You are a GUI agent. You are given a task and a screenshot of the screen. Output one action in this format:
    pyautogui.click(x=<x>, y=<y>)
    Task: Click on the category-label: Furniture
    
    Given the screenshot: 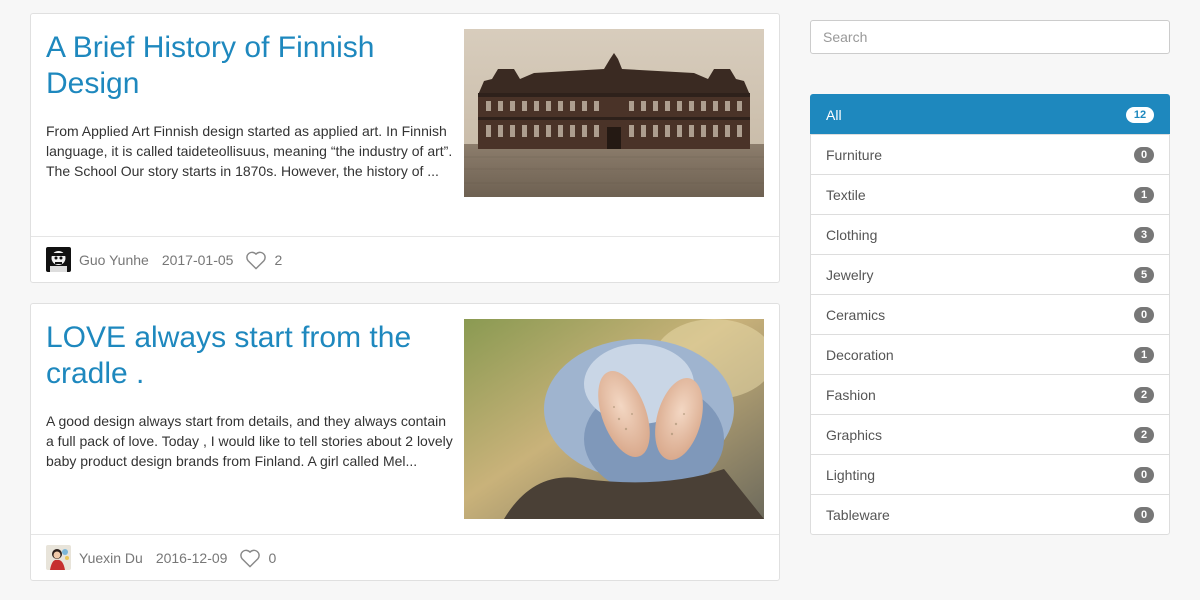 What is the action you would take?
    pyautogui.click(x=854, y=154)
    